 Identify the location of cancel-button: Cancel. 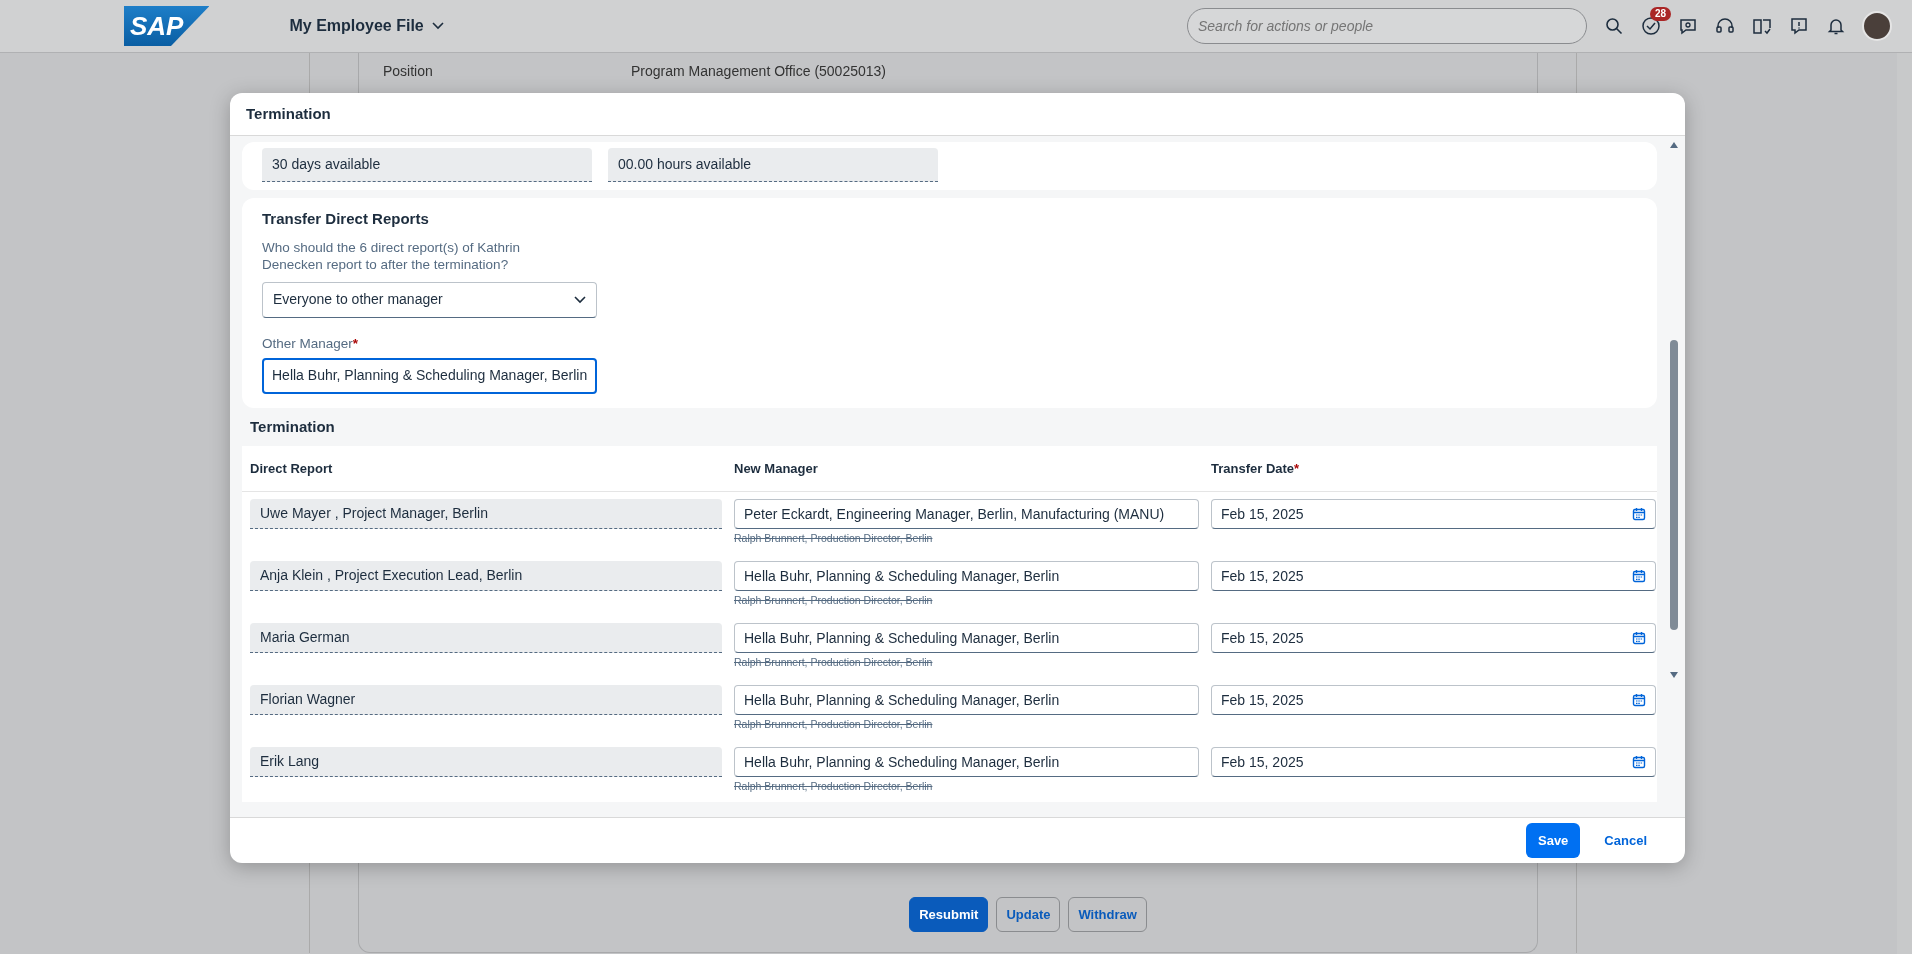
(1625, 840).